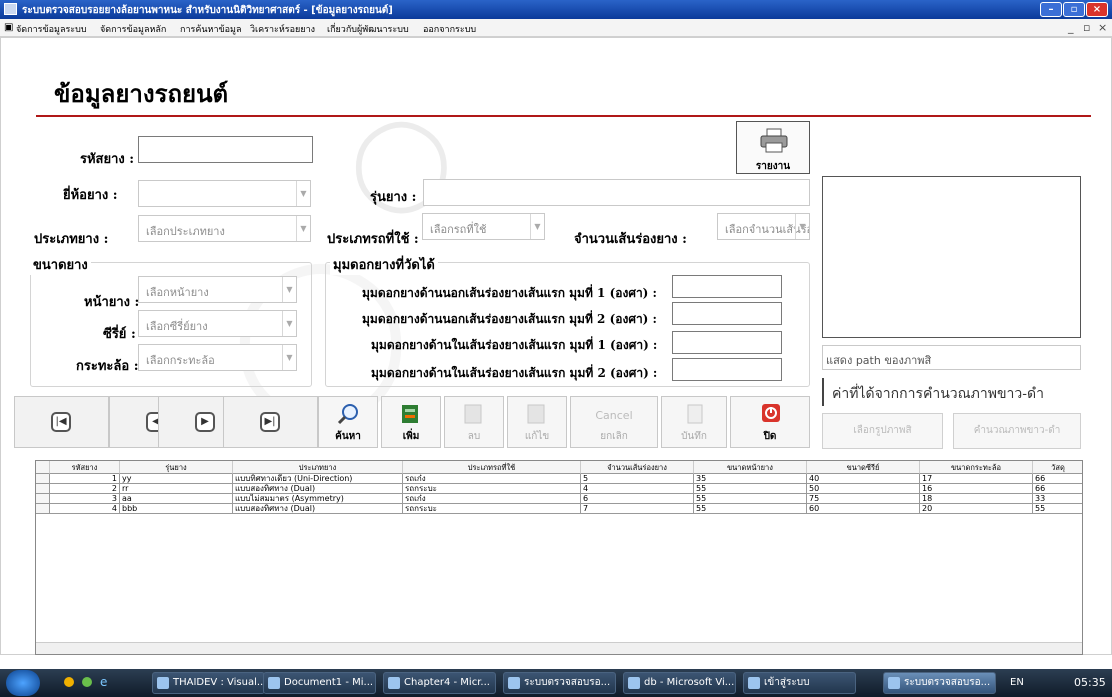 The height and width of the screenshot is (697, 1112). I want to click on table-cell: 33, so click(1057, 499).